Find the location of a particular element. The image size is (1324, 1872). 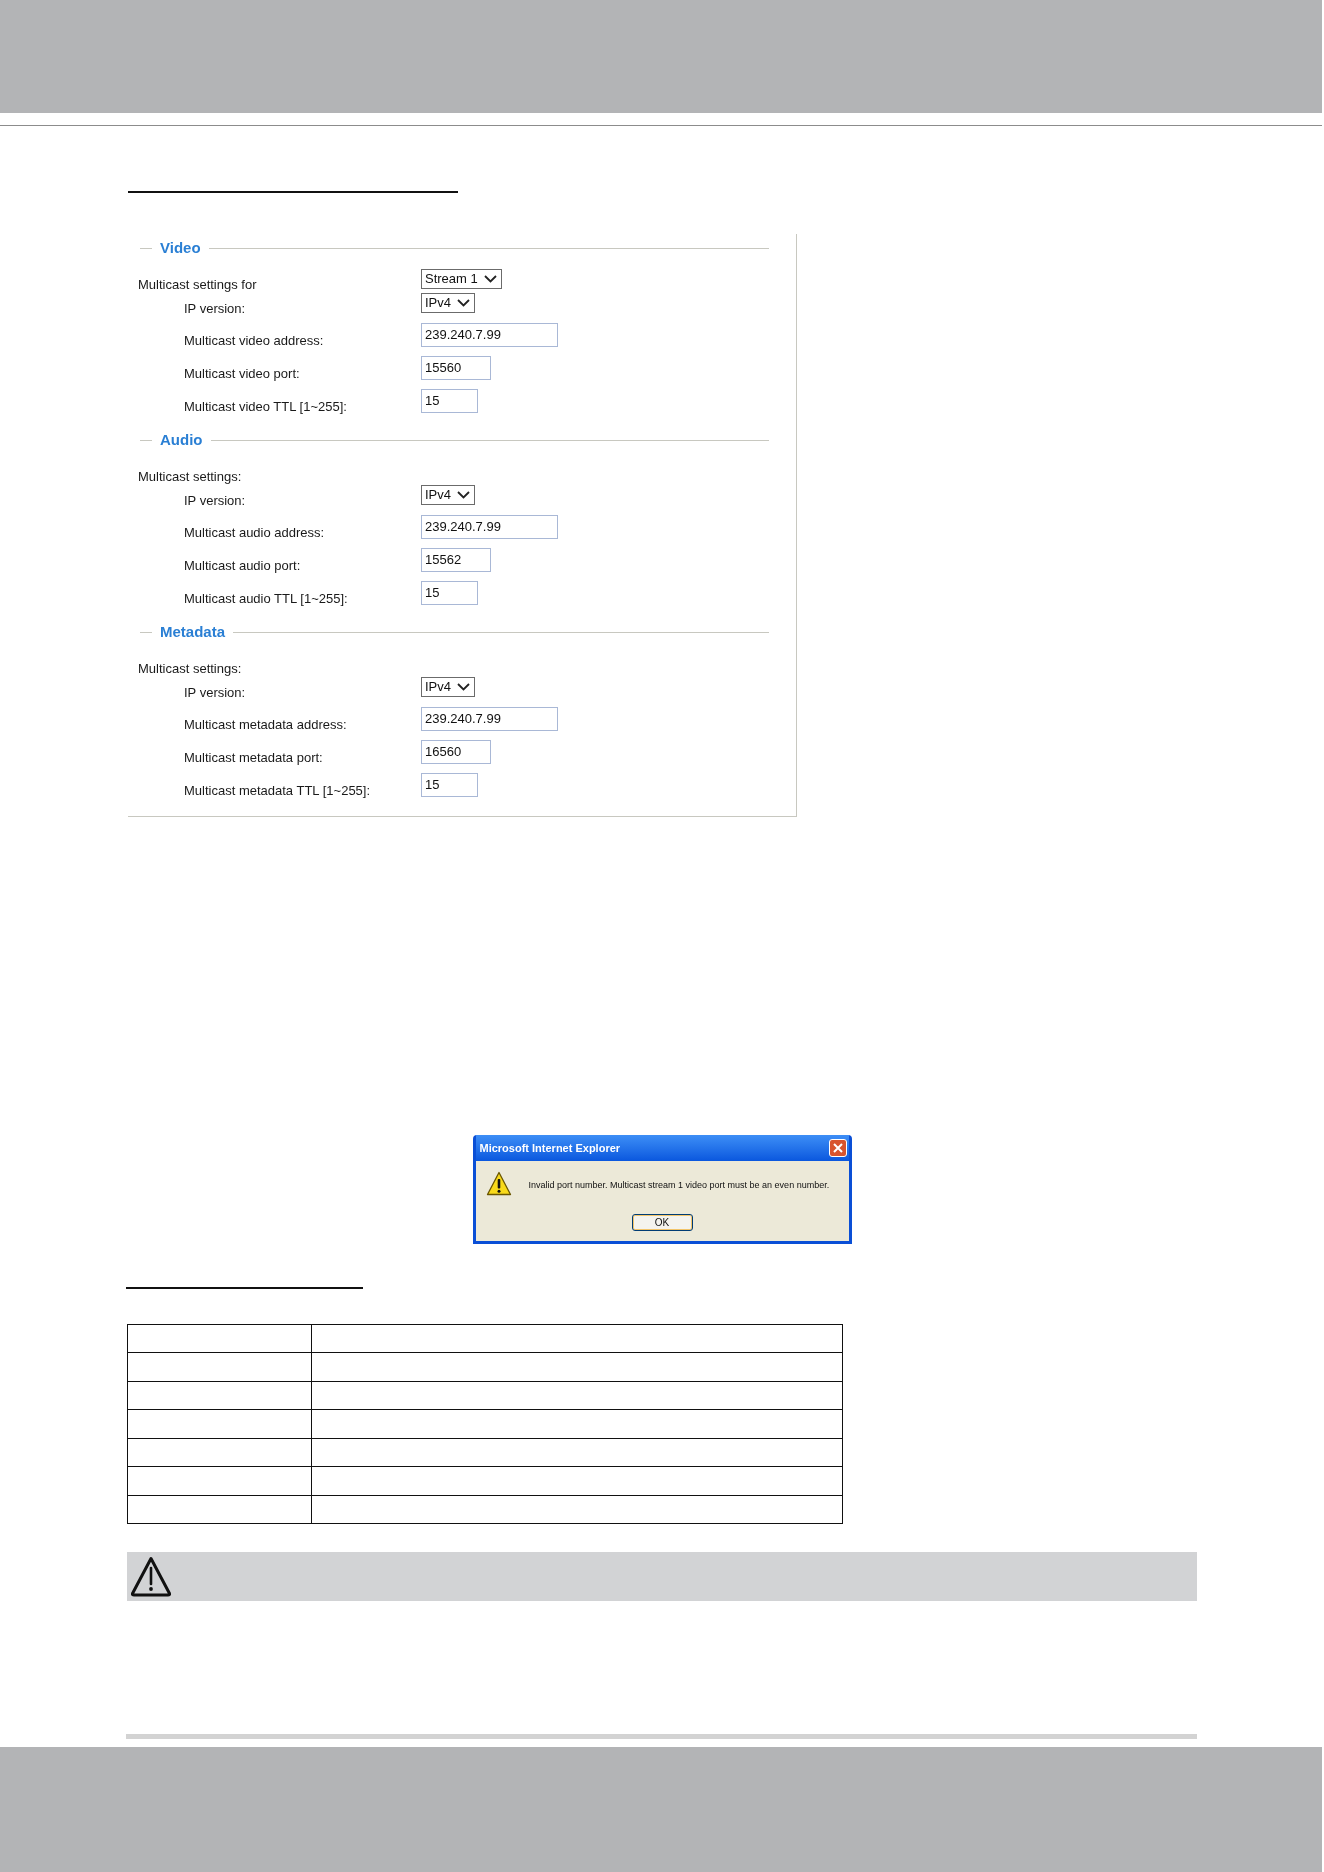

field-label: Multicast settings for is located at coordinates (197, 285).